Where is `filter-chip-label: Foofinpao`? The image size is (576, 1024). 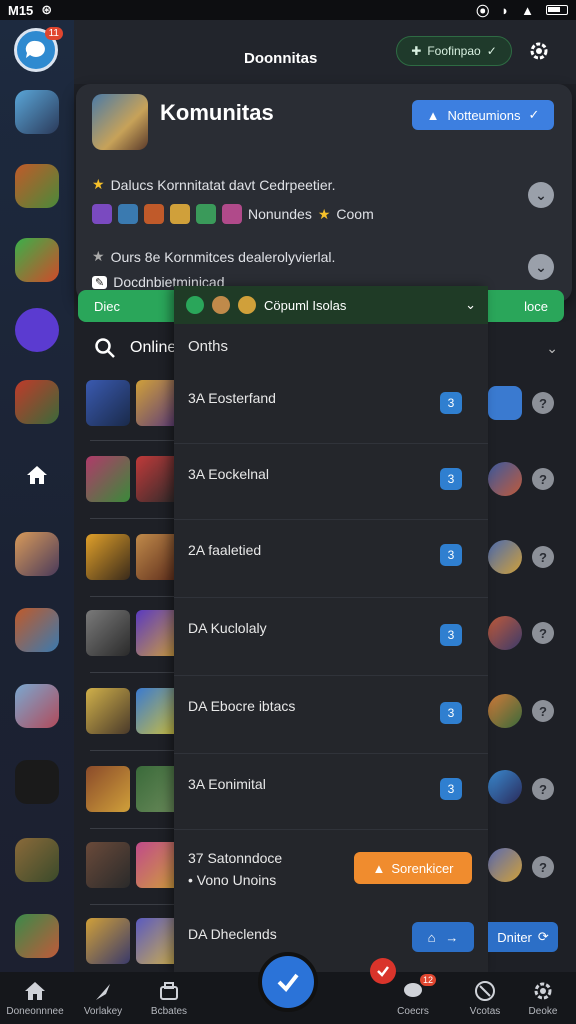 filter-chip-label: Foofinpao is located at coordinates (454, 51).